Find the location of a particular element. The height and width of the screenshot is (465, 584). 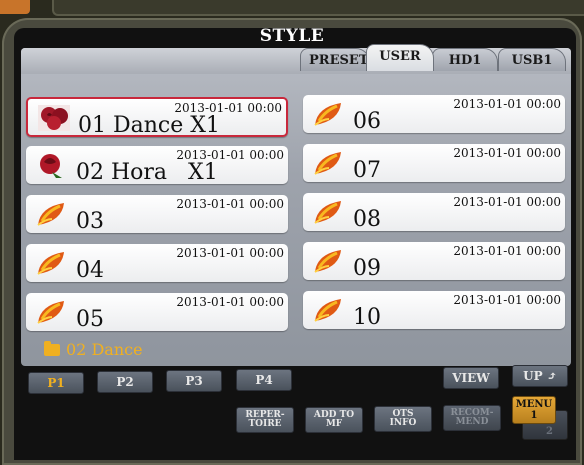

file-name: 10 is located at coordinates (367, 317).